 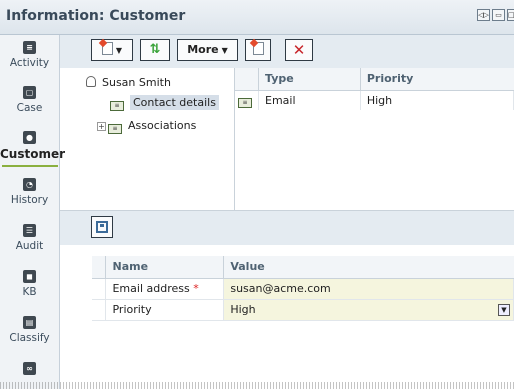 I want to click on status-strip, so click(x=257, y=385).